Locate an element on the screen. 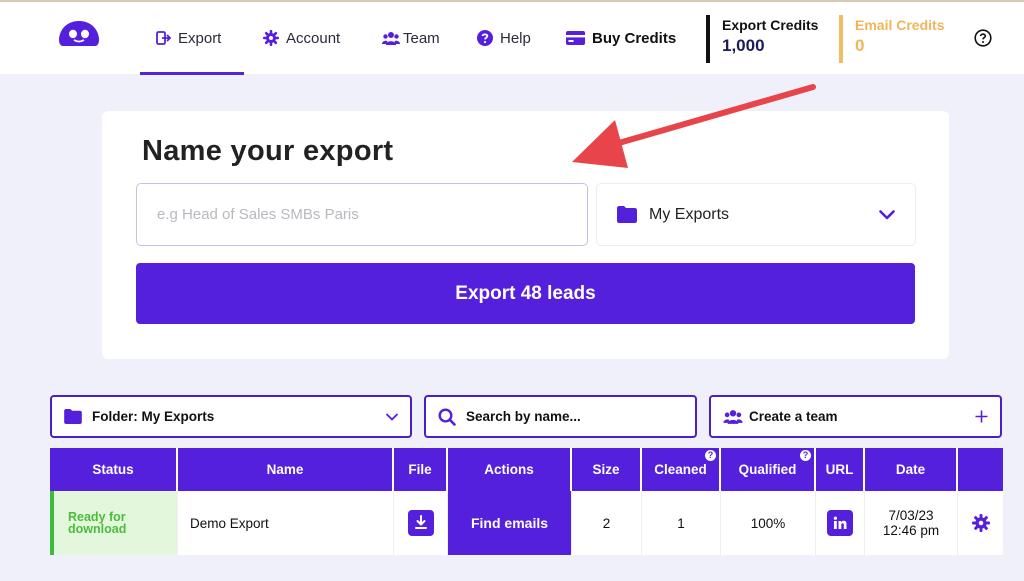  file-cell is located at coordinates (421, 523).